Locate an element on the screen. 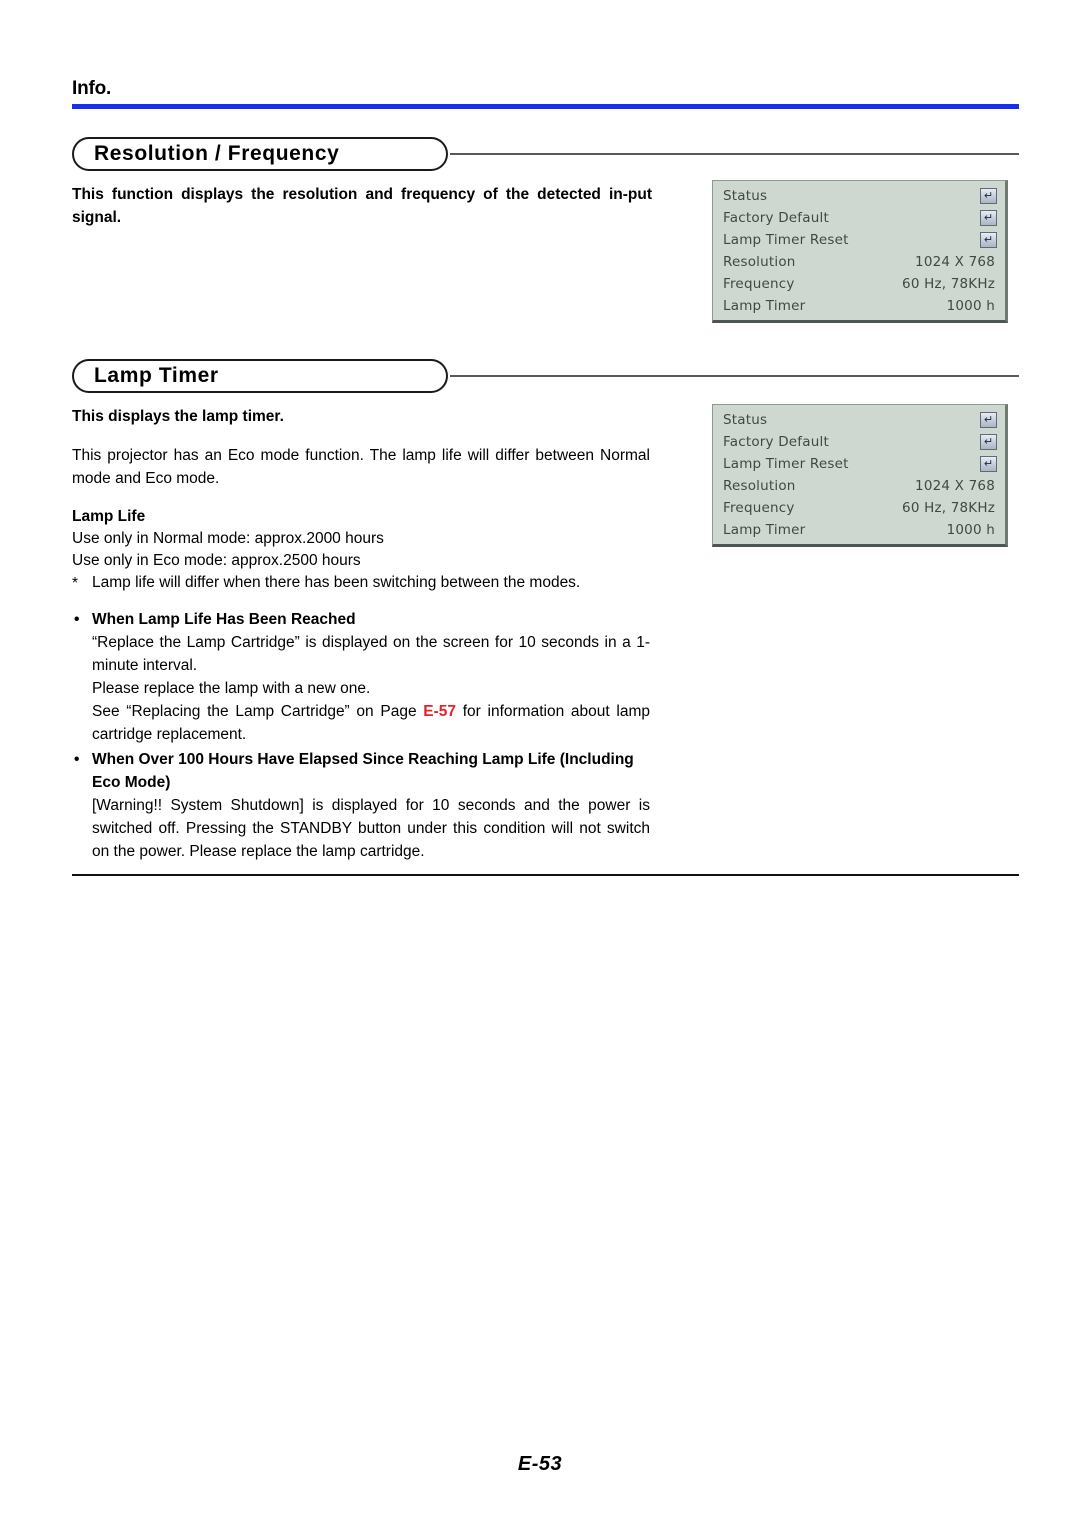 The width and height of the screenshot is (1080, 1526). page-header-label: Info. is located at coordinates (92, 88).